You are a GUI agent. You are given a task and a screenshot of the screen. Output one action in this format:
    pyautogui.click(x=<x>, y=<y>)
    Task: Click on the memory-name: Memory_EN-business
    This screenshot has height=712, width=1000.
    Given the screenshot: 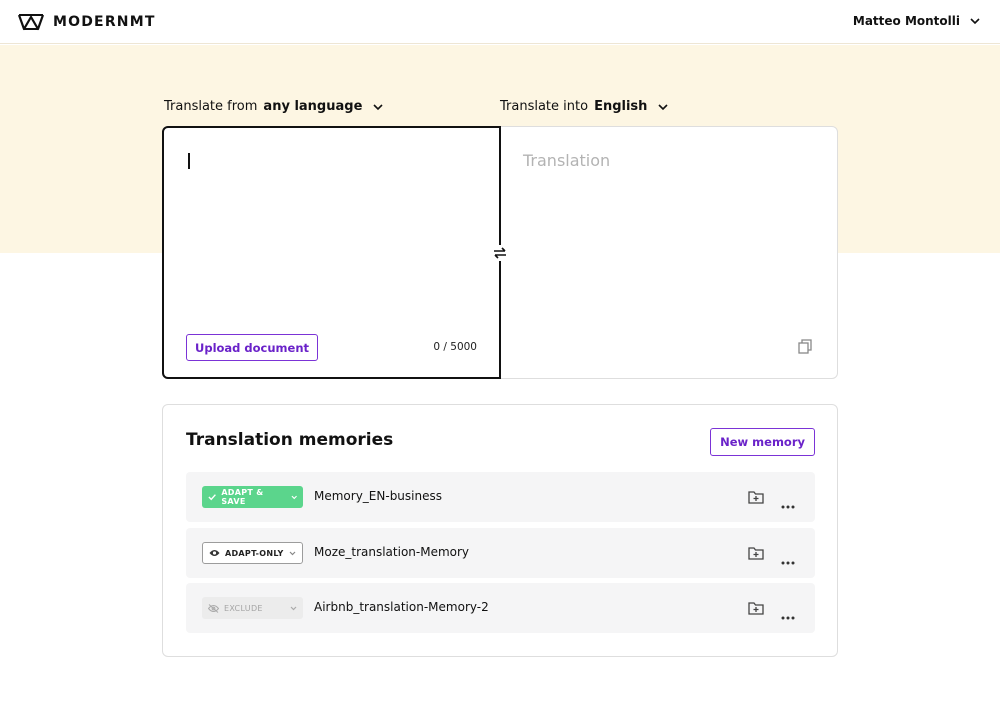 What is the action you would take?
    pyautogui.click(x=378, y=496)
    